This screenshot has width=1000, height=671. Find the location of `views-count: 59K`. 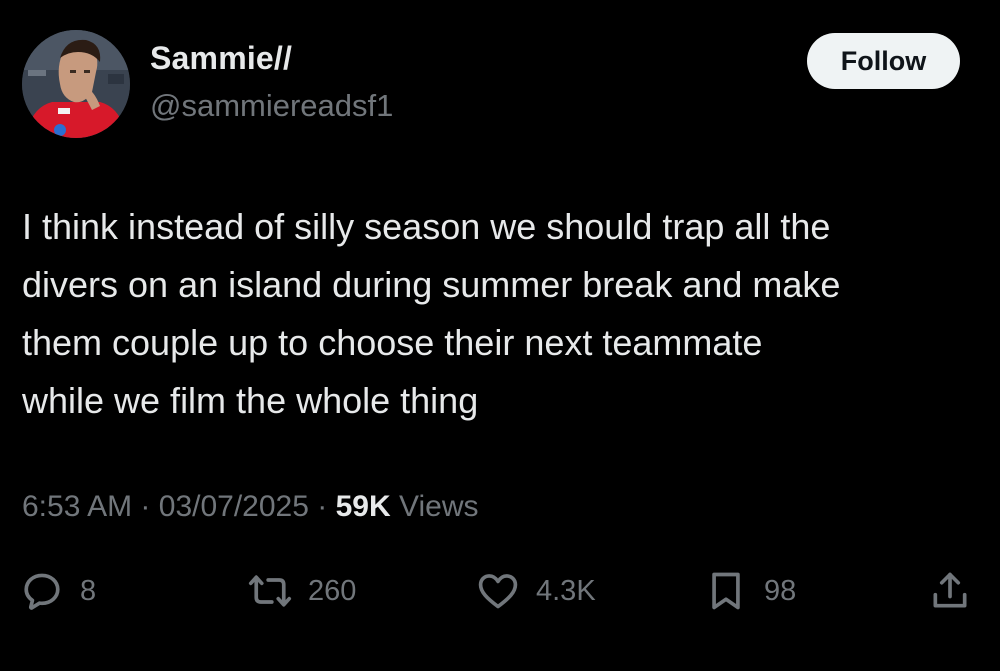

views-count: 59K is located at coordinates (363, 506).